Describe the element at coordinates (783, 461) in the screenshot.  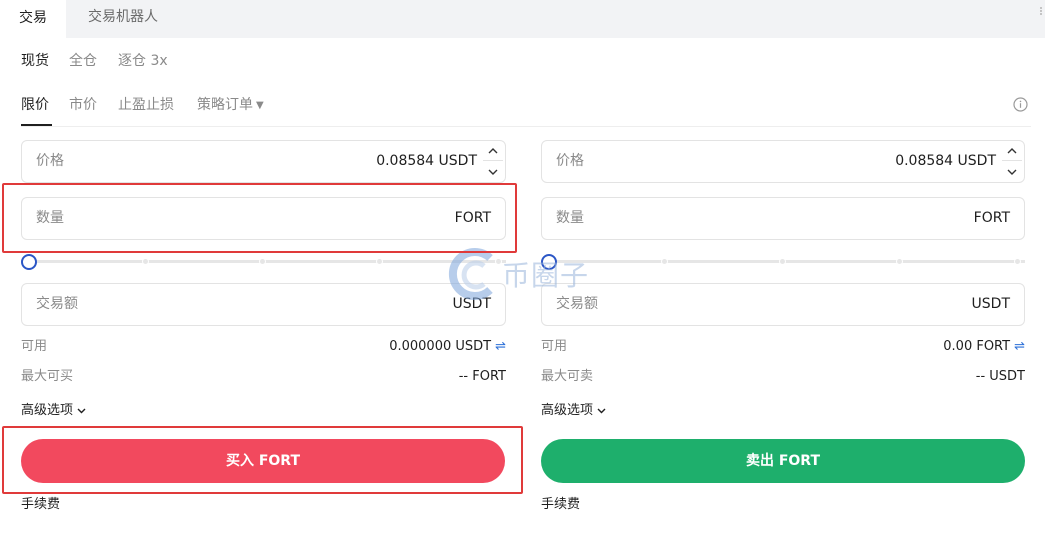
I see `sell-button: 卖出 FORT` at that location.